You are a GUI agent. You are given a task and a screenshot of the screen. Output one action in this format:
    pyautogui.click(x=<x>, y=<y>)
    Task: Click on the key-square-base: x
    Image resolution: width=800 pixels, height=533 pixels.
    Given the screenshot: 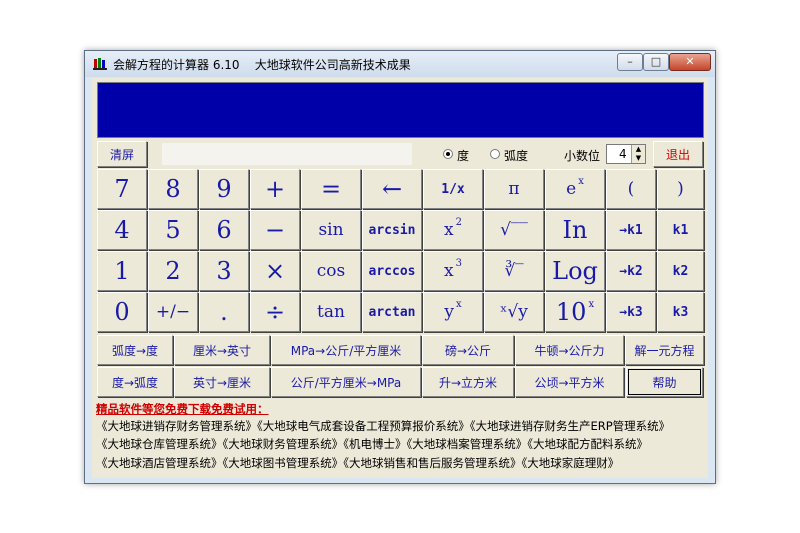 What is the action you would take?
    pyautogui.click(x=449, y=230)
    